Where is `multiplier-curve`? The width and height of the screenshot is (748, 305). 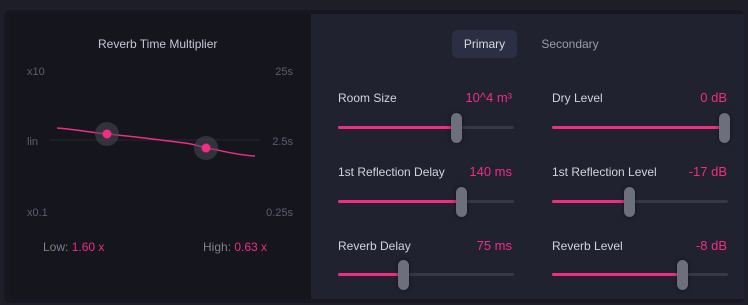 multiplier-curve is located at coordinates (156, 142).